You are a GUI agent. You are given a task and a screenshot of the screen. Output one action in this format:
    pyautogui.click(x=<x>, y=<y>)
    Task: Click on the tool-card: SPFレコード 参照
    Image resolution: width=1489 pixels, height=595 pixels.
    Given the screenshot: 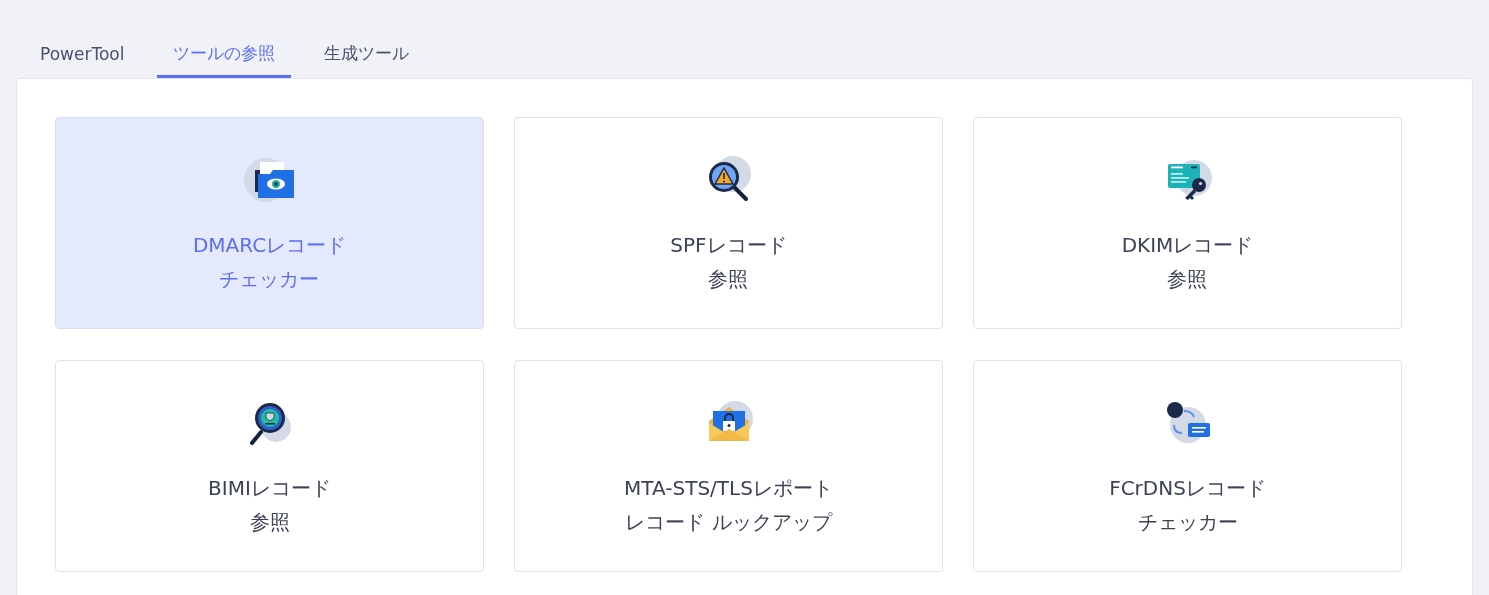 What is the action you would take?
    pyautogui.click(x=728, y=223)
    